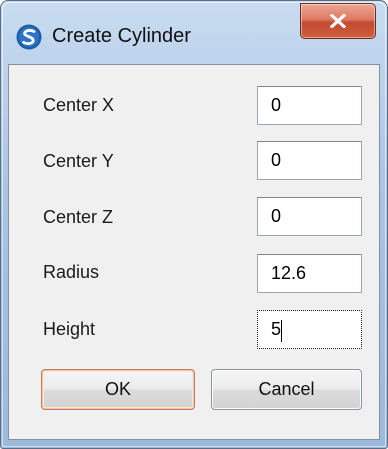 This screenshot has height=449, width=388. Describe the element at coordinates (309, 329) in the screenshot. I see `height-input: 5` at that location.